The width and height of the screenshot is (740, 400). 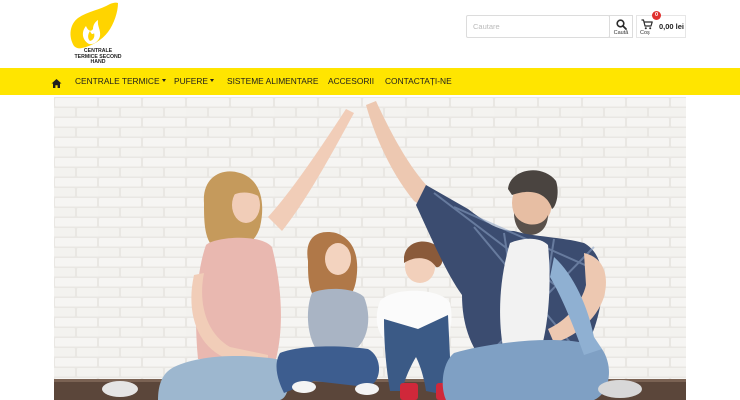 What do you see at coordinates (672, 26) in the screenshot?
I see `cart-total: 0,00 lei` at bounding box center [672, 26].